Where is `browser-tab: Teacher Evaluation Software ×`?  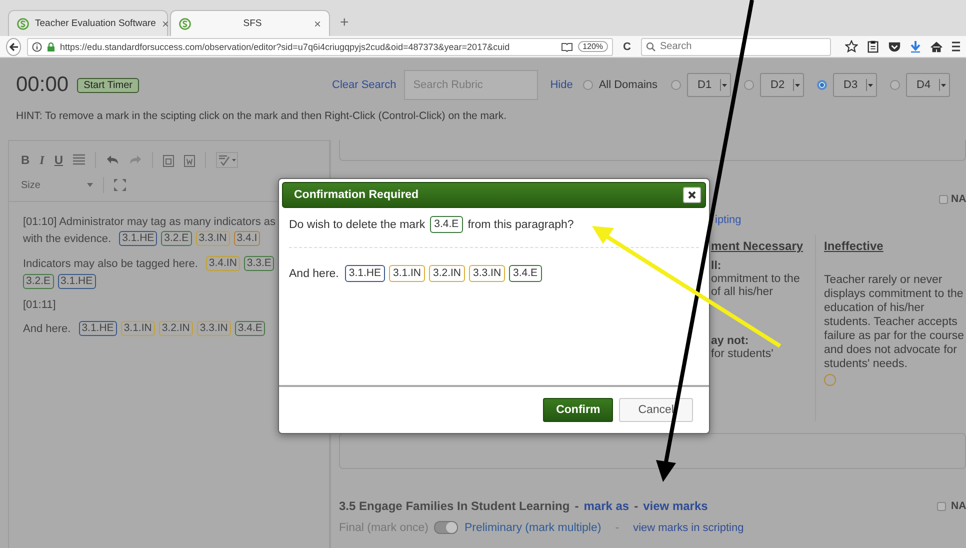
browser-tab: Teacher Evaluation Software × is located at coordinates (88, 23).